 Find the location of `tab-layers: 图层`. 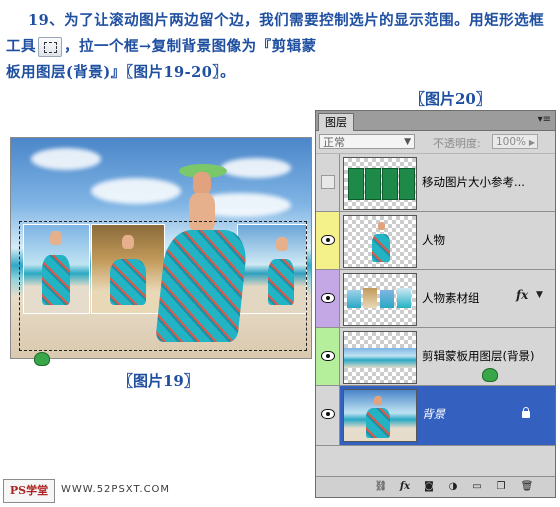

tab-layers: 图层 is located at coordinates (336, 122).